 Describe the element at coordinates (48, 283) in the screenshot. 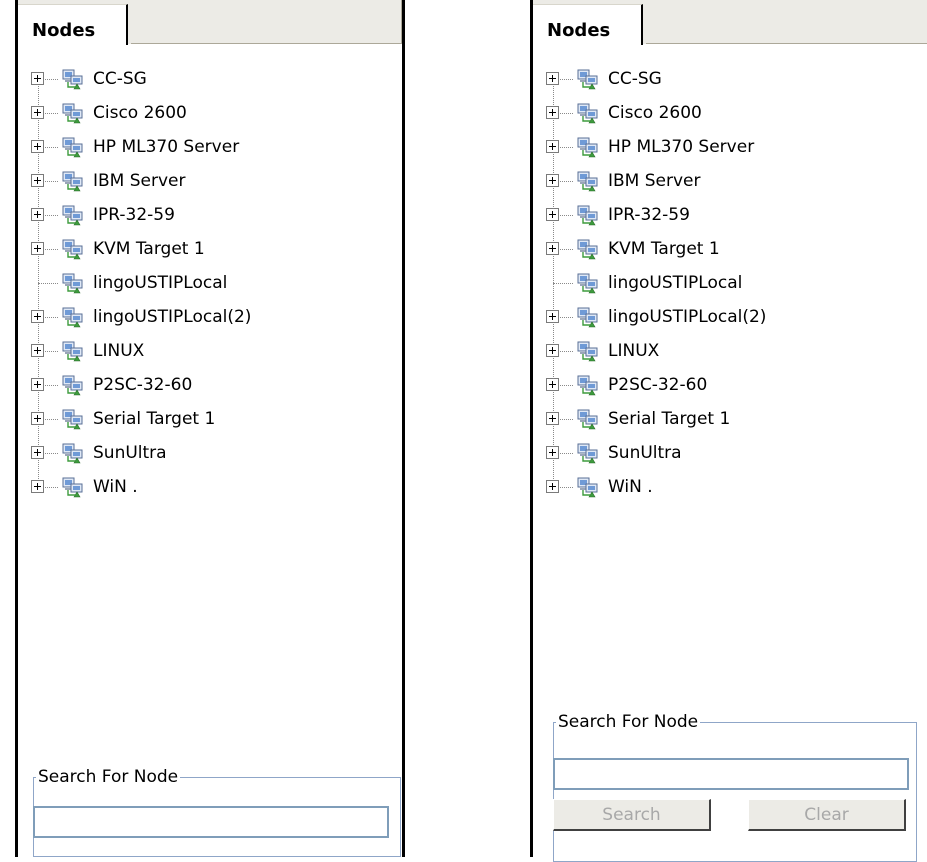

I see `tree-branch-line` at that location.